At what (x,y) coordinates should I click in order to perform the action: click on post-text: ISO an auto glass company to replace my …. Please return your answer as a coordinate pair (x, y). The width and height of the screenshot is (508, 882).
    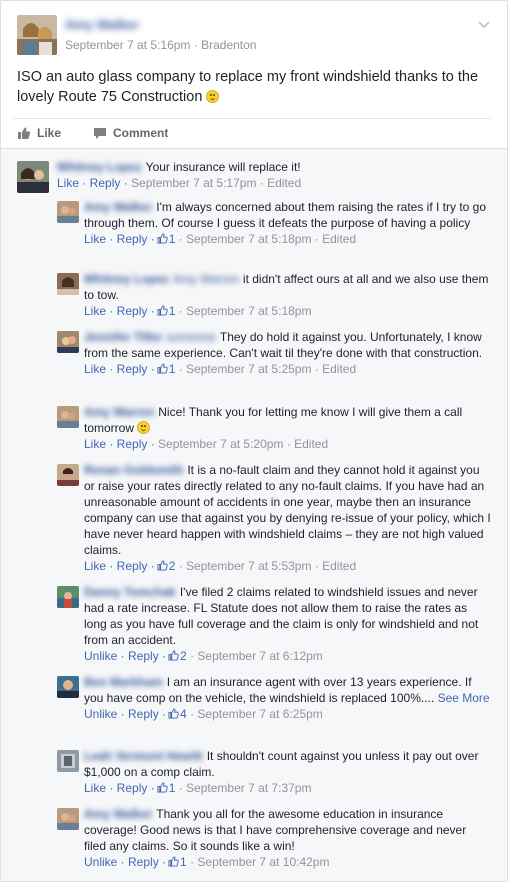
    Looking at the image, I should click on (252, 87).